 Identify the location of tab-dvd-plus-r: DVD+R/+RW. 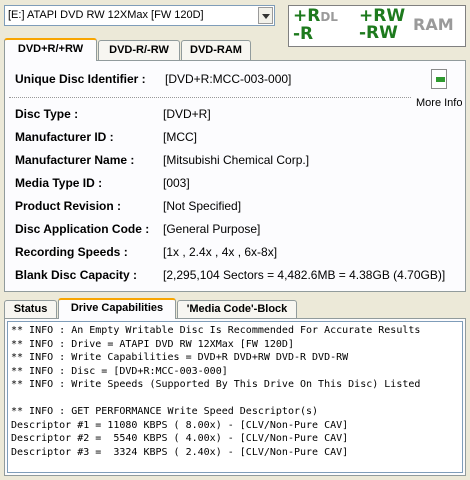
(50, 49).